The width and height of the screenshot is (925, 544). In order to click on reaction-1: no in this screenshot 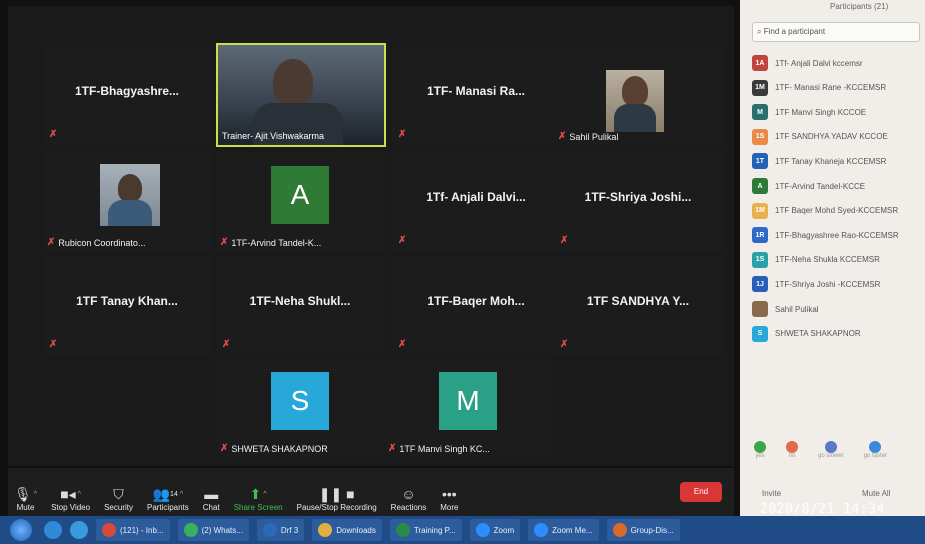, I will do `click(792, 450)`.